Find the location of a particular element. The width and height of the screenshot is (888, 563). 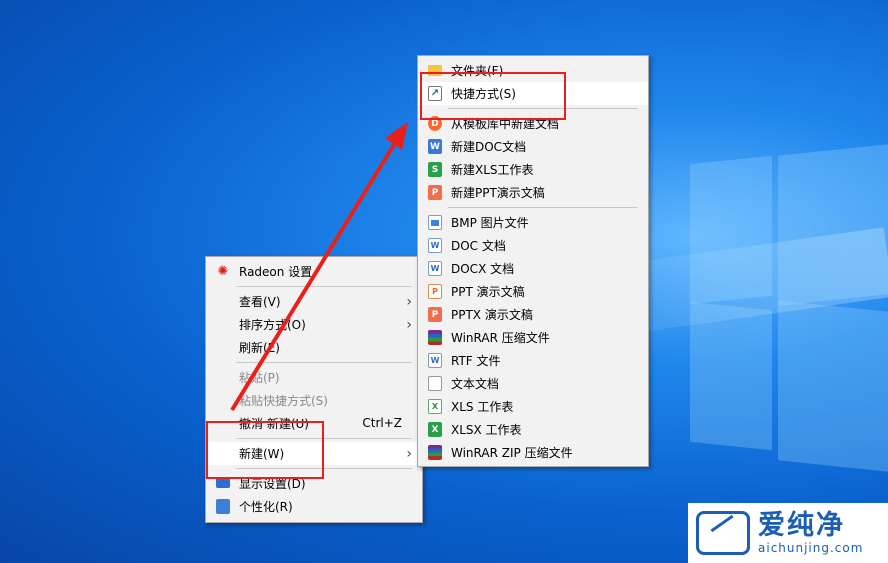

site-watermark: 爱纯净 aichunjing.com is located at coordinates (788, 533).